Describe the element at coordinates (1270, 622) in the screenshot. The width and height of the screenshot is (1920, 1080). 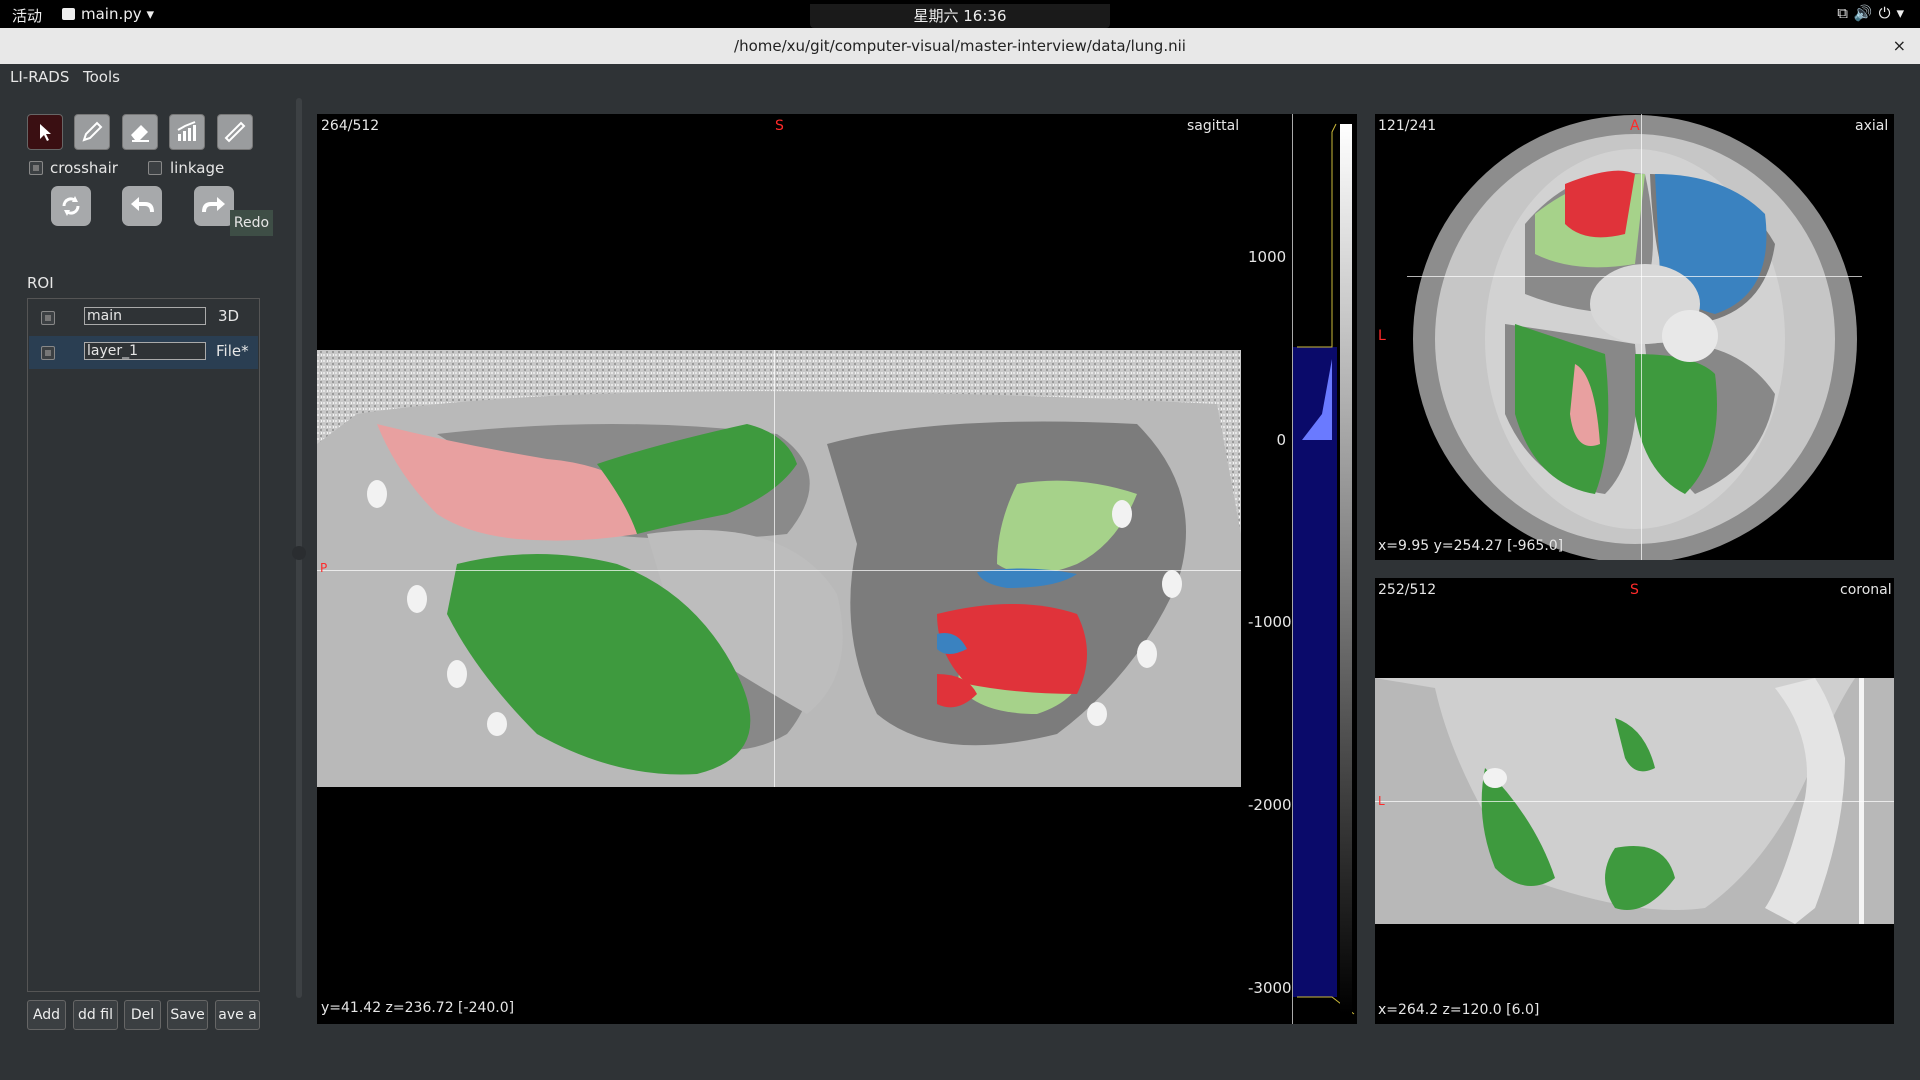
I see `colorbar-tick: -1000` at that location.